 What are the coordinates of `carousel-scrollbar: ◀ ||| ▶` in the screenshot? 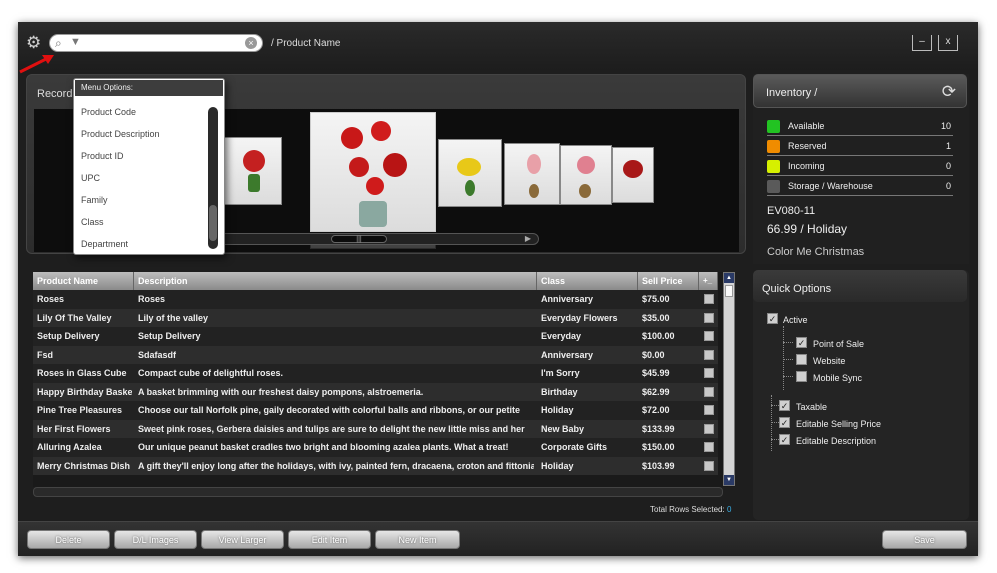 It's located at (370, 239).